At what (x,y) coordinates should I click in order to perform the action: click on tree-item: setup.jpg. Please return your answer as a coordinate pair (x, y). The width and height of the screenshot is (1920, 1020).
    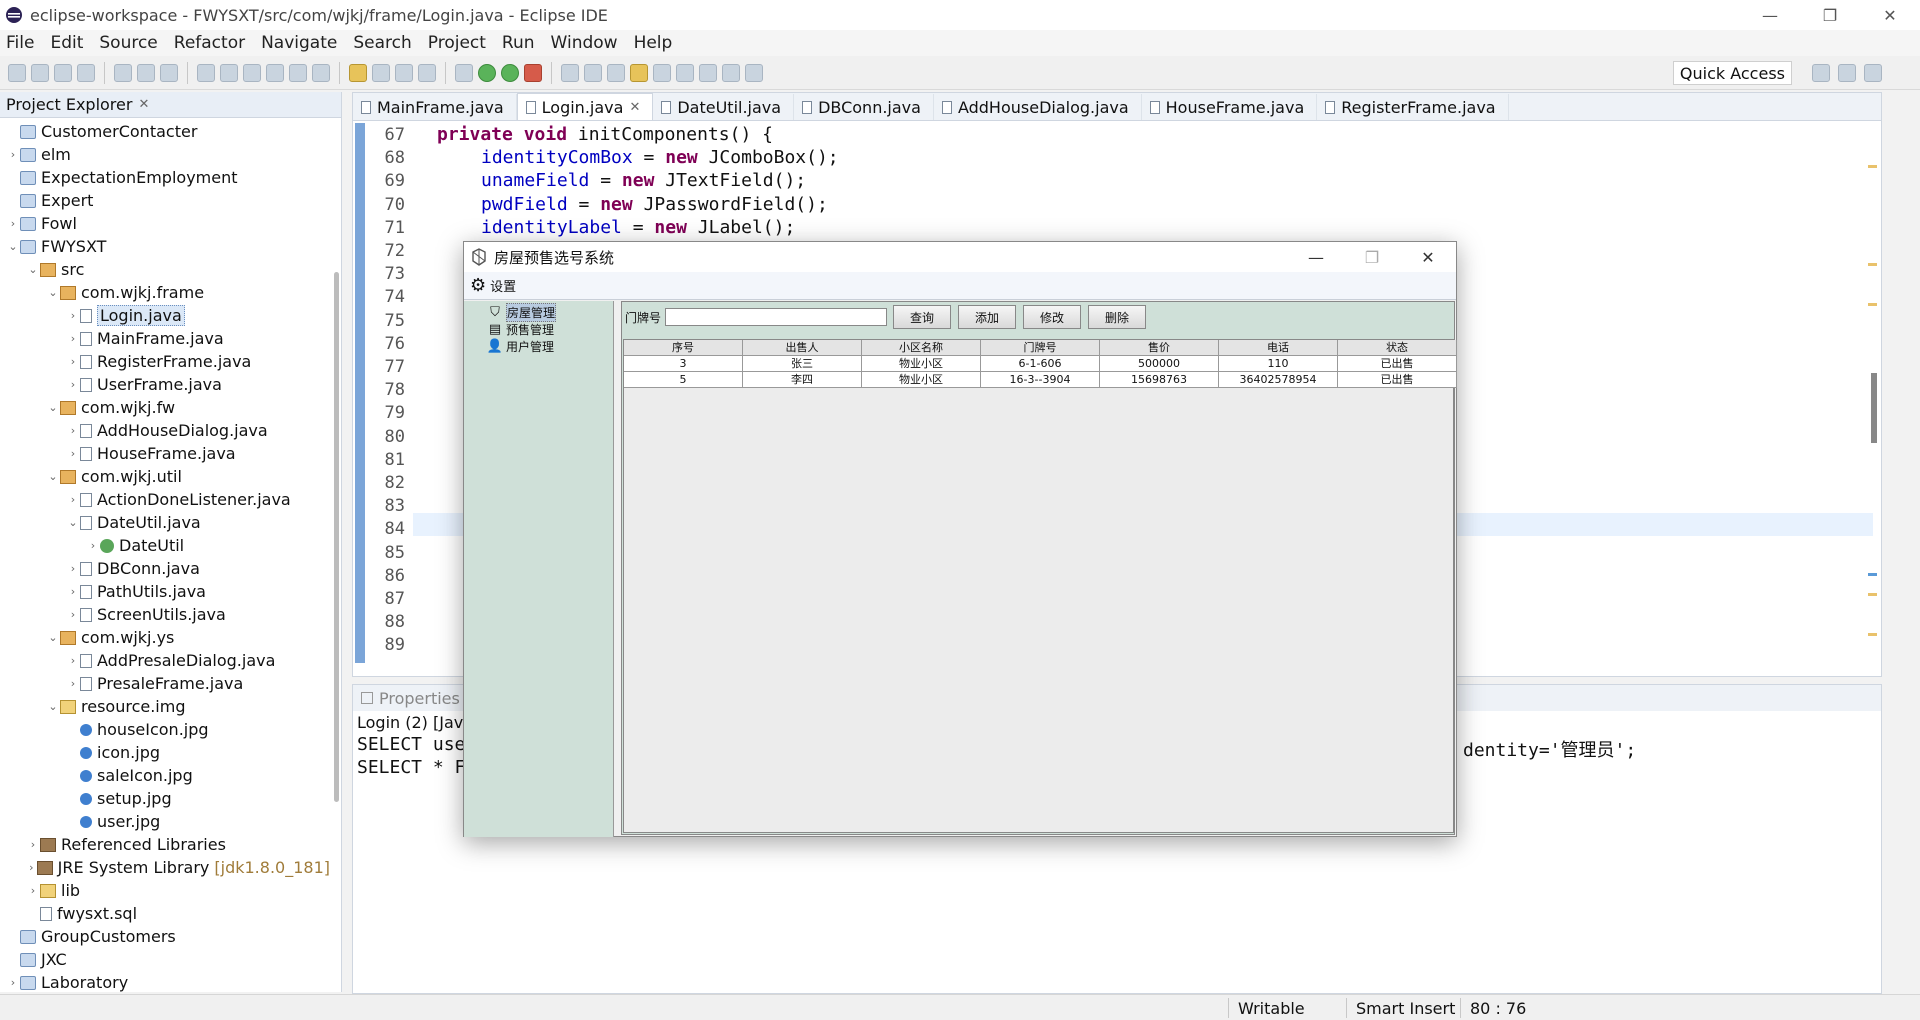
    Looking at the image, I should click on (165, 798).